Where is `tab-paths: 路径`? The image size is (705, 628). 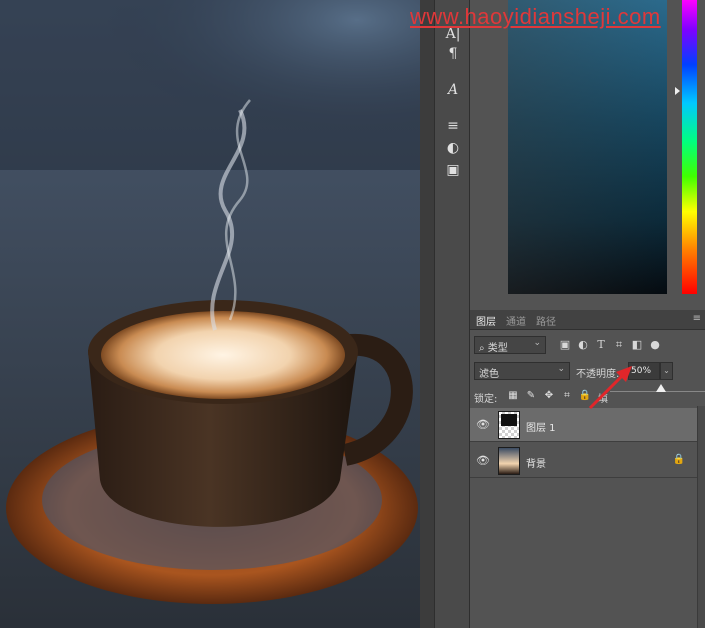 tab-paths: 路径 is located at coordinates (546, 320).